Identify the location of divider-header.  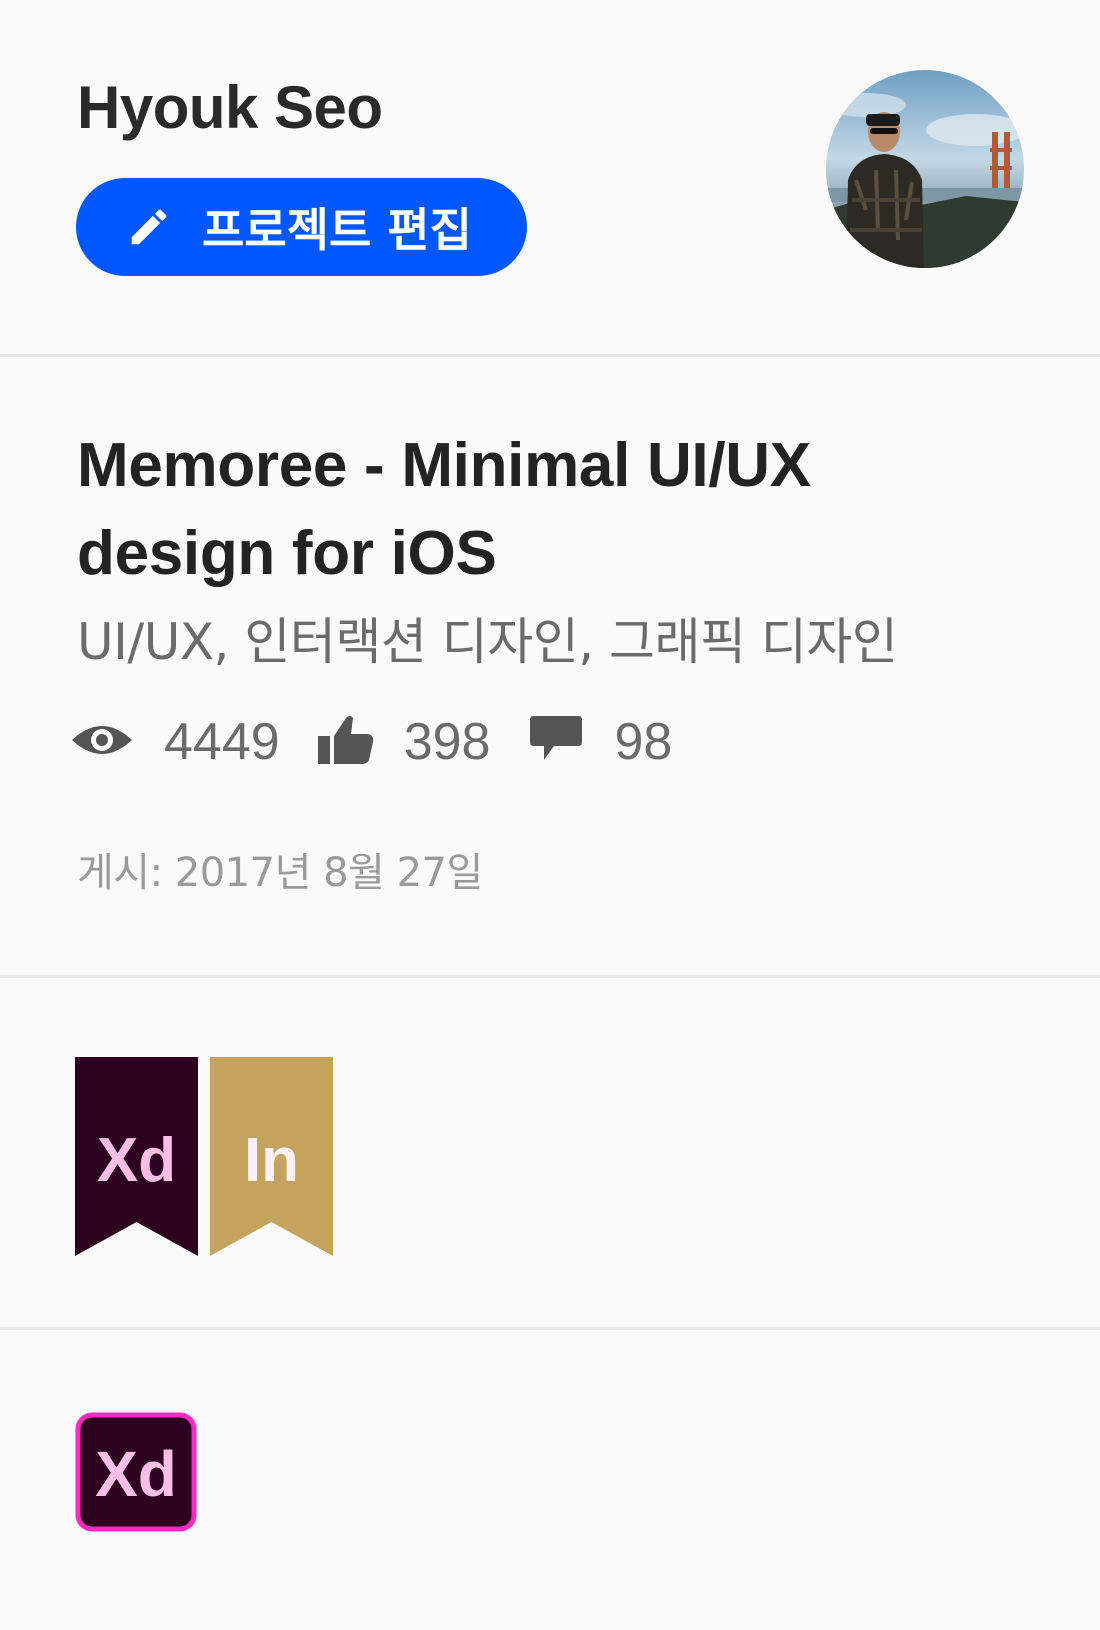
(550, 355).